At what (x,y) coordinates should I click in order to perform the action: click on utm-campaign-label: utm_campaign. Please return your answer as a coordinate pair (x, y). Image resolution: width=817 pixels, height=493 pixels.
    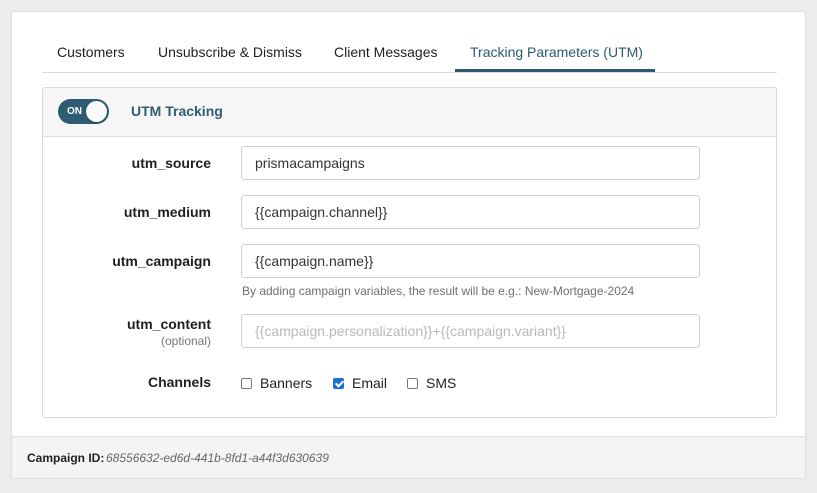
    Looking at the image, I should click on (161, 261).